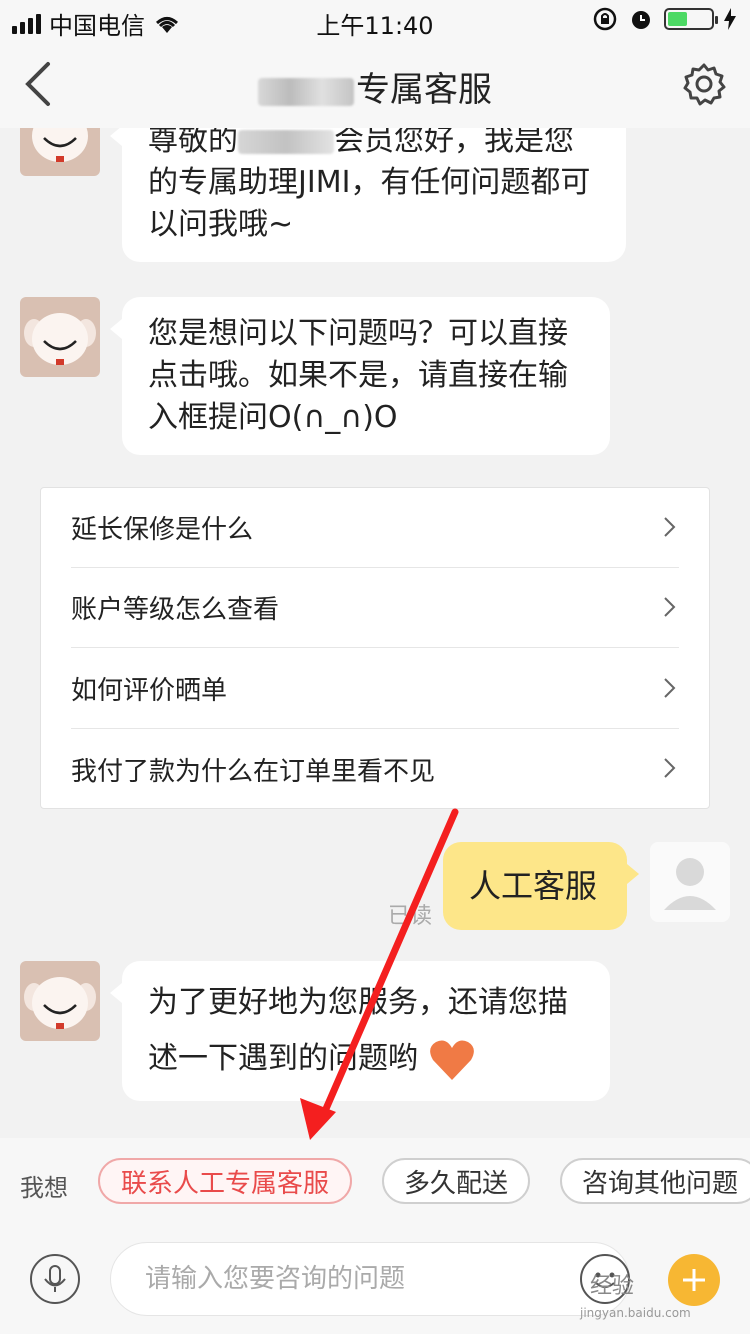  What do you see at coordinates (456, 1181) in the screenshot?
I see `chip-delivery-time: 多久配送` at bounding box center [456, 1181].